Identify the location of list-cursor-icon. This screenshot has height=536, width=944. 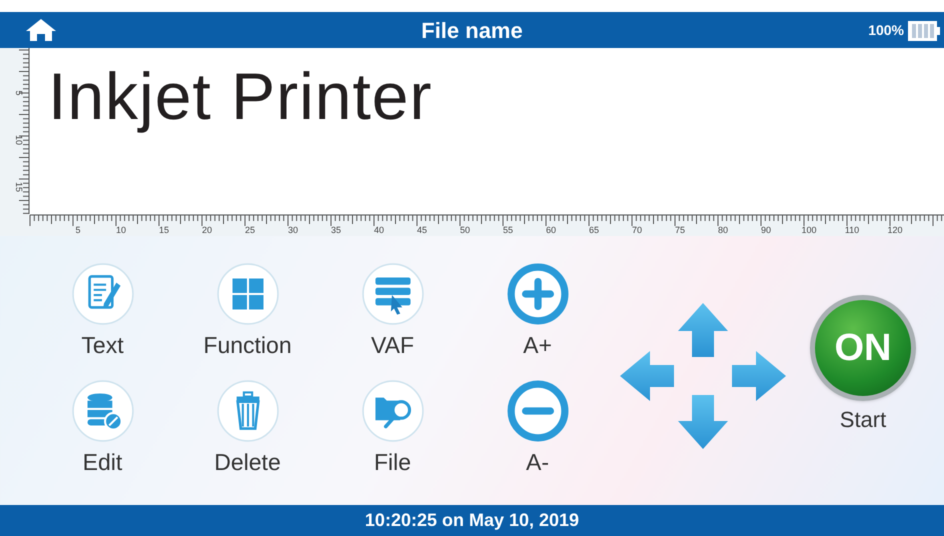
(392, 294).